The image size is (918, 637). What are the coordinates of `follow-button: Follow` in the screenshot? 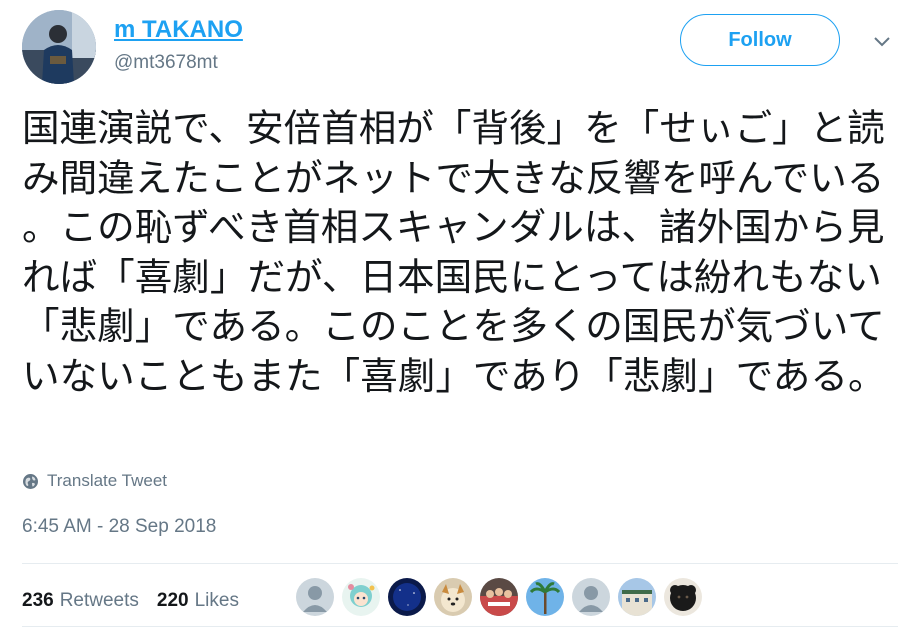 It's located at (760, 40).